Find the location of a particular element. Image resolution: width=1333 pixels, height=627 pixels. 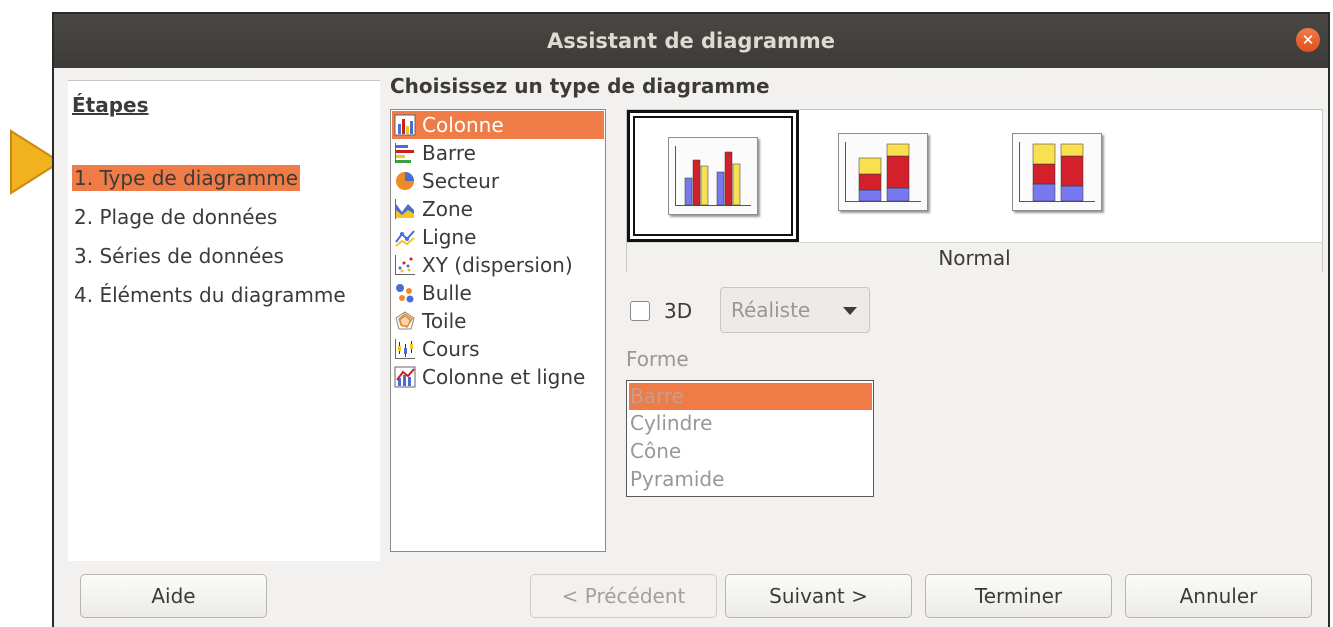

chart-type-label: Toile is located at coordinates (444, 321).